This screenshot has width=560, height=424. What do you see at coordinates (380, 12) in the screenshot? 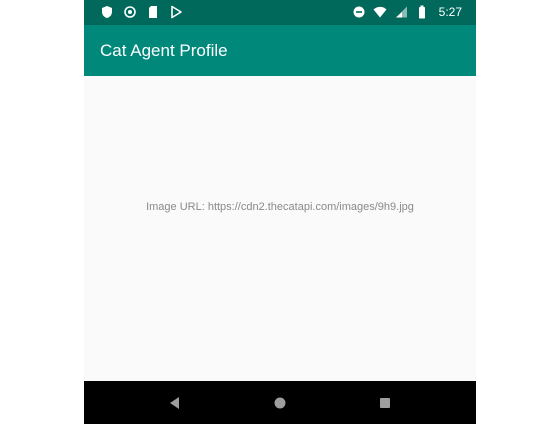
I see `wifi-icon` at bounding box center [380, 12].